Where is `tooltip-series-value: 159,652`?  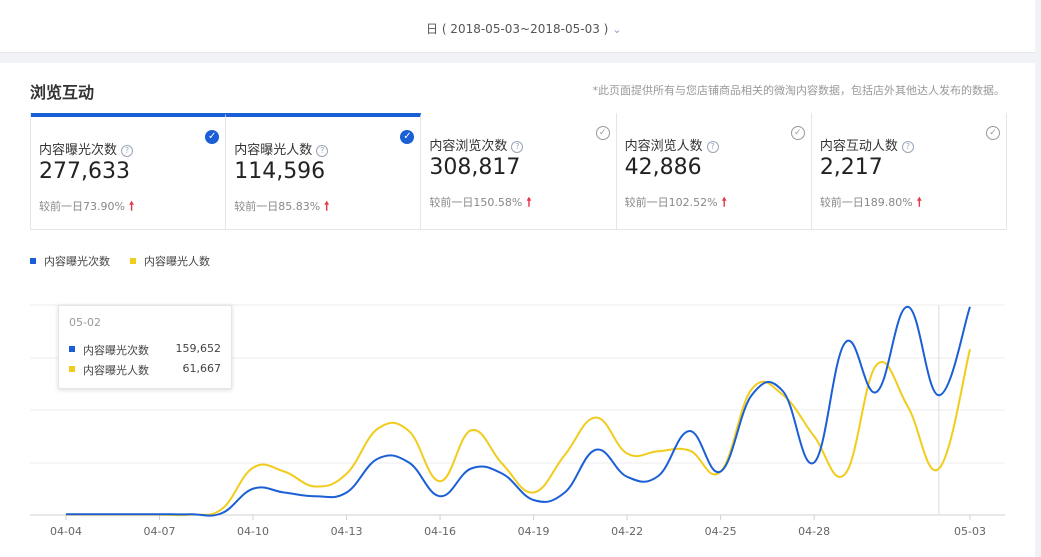
tooltip-series-value: 159,652 is located at coordinates (198, 348).